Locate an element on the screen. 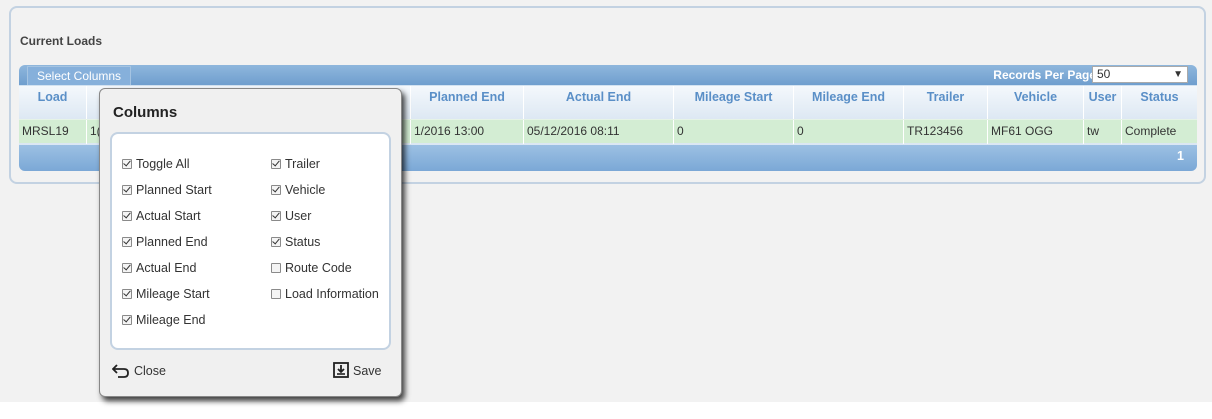  column-header-mileage-end: Mileage End is located at coordinates (849, 102).